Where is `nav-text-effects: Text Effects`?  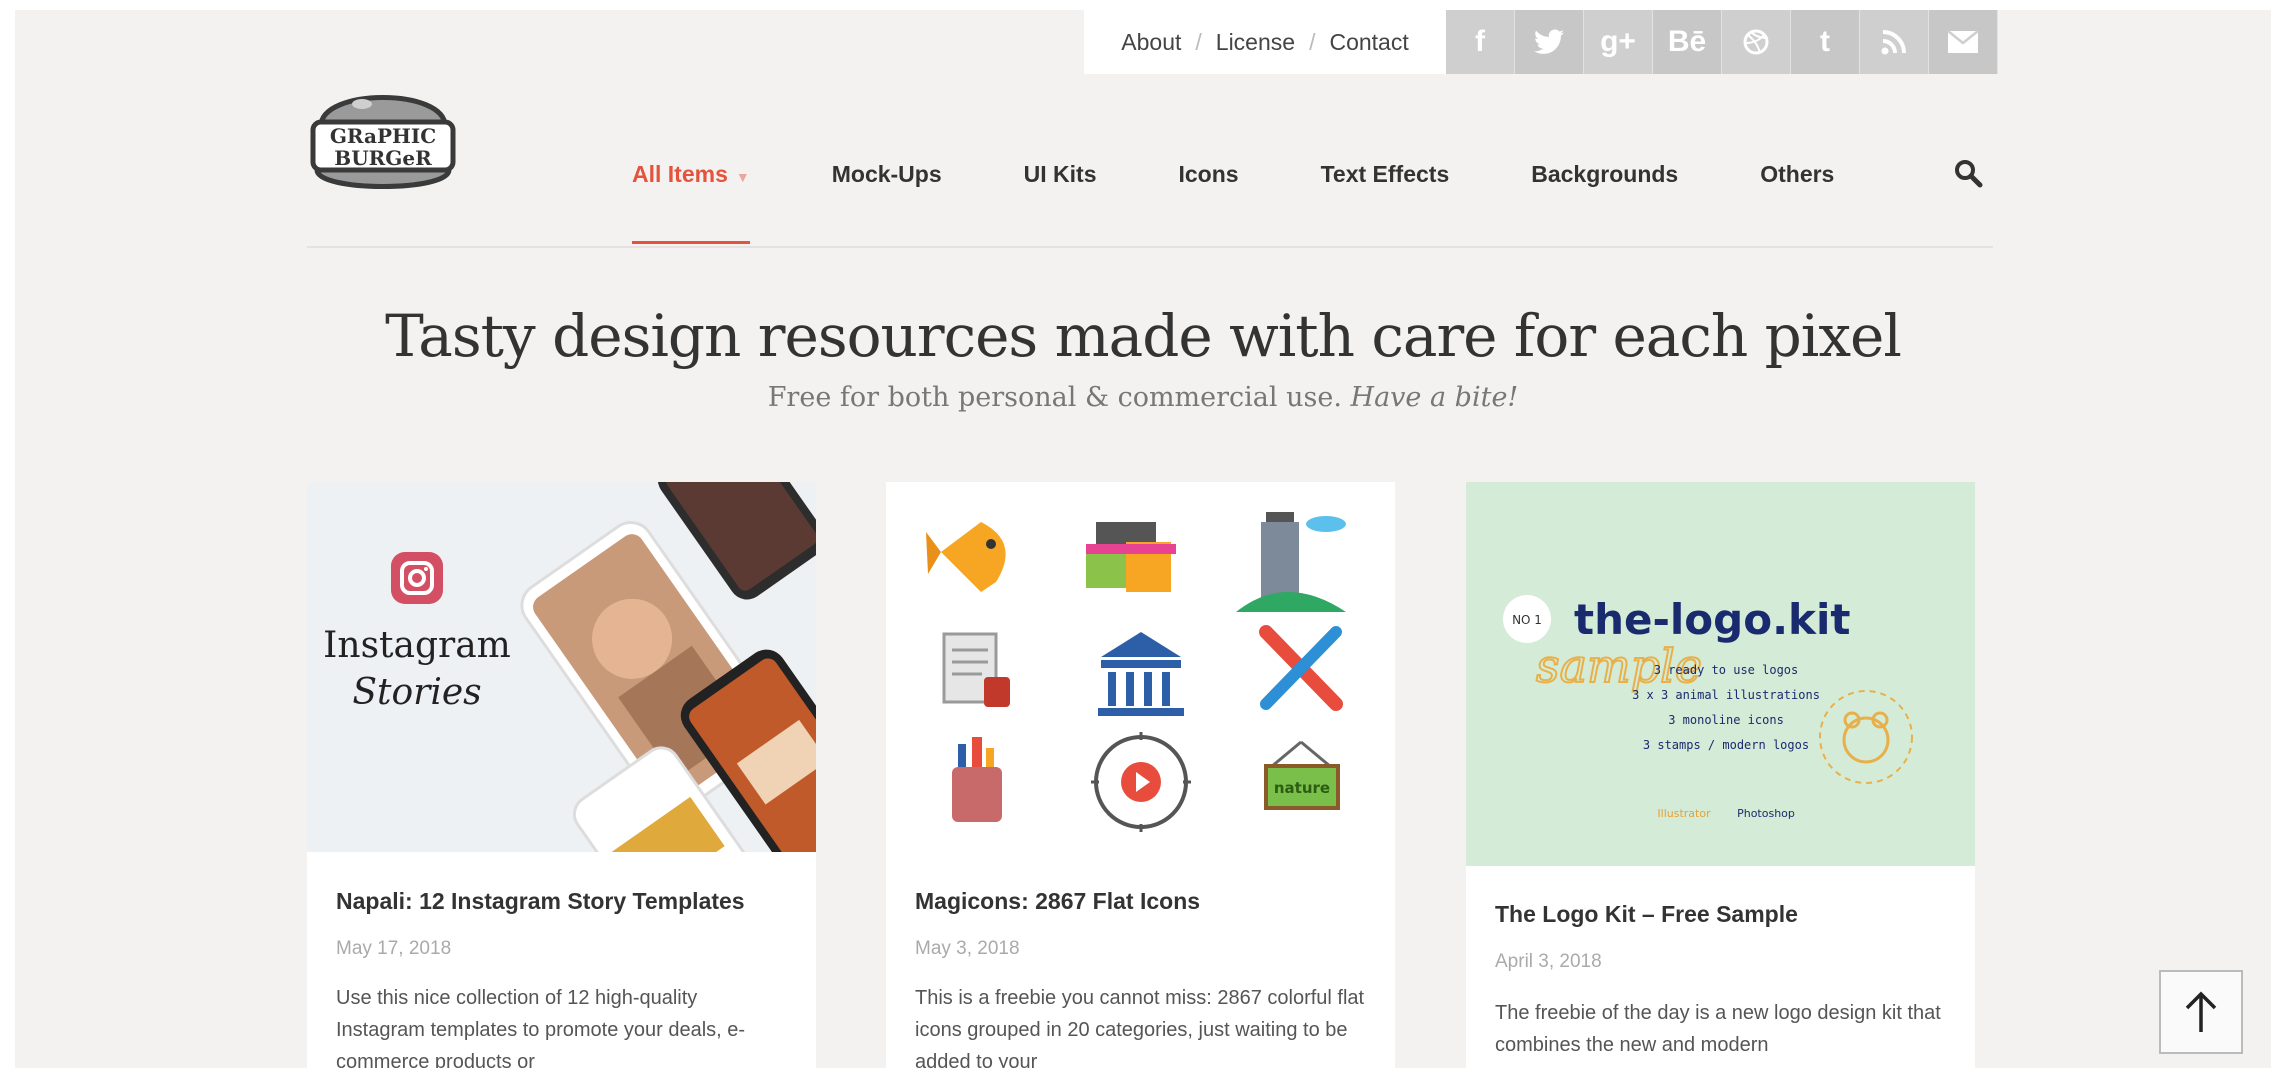
nav-text-effects: Text Effects is located at coordinates (1385, 174).